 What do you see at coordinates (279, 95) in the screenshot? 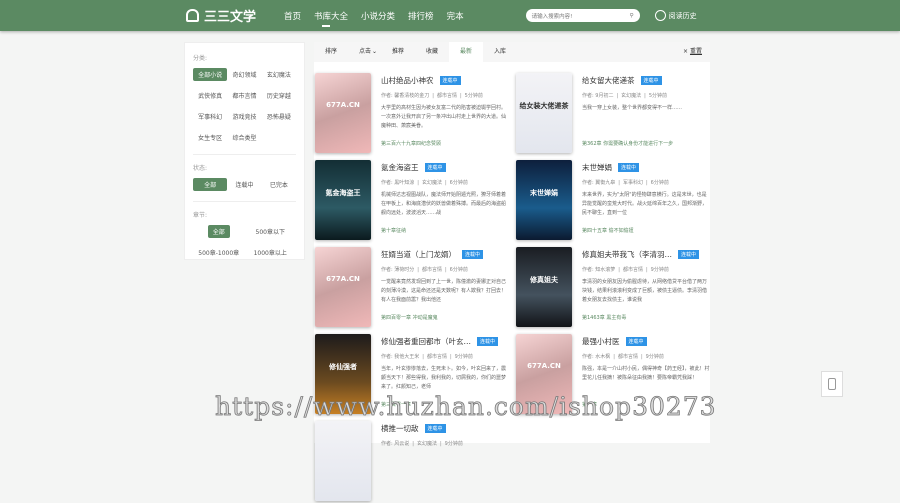
I see `category-option: 历史穿越` at bounding box center [279, 95].